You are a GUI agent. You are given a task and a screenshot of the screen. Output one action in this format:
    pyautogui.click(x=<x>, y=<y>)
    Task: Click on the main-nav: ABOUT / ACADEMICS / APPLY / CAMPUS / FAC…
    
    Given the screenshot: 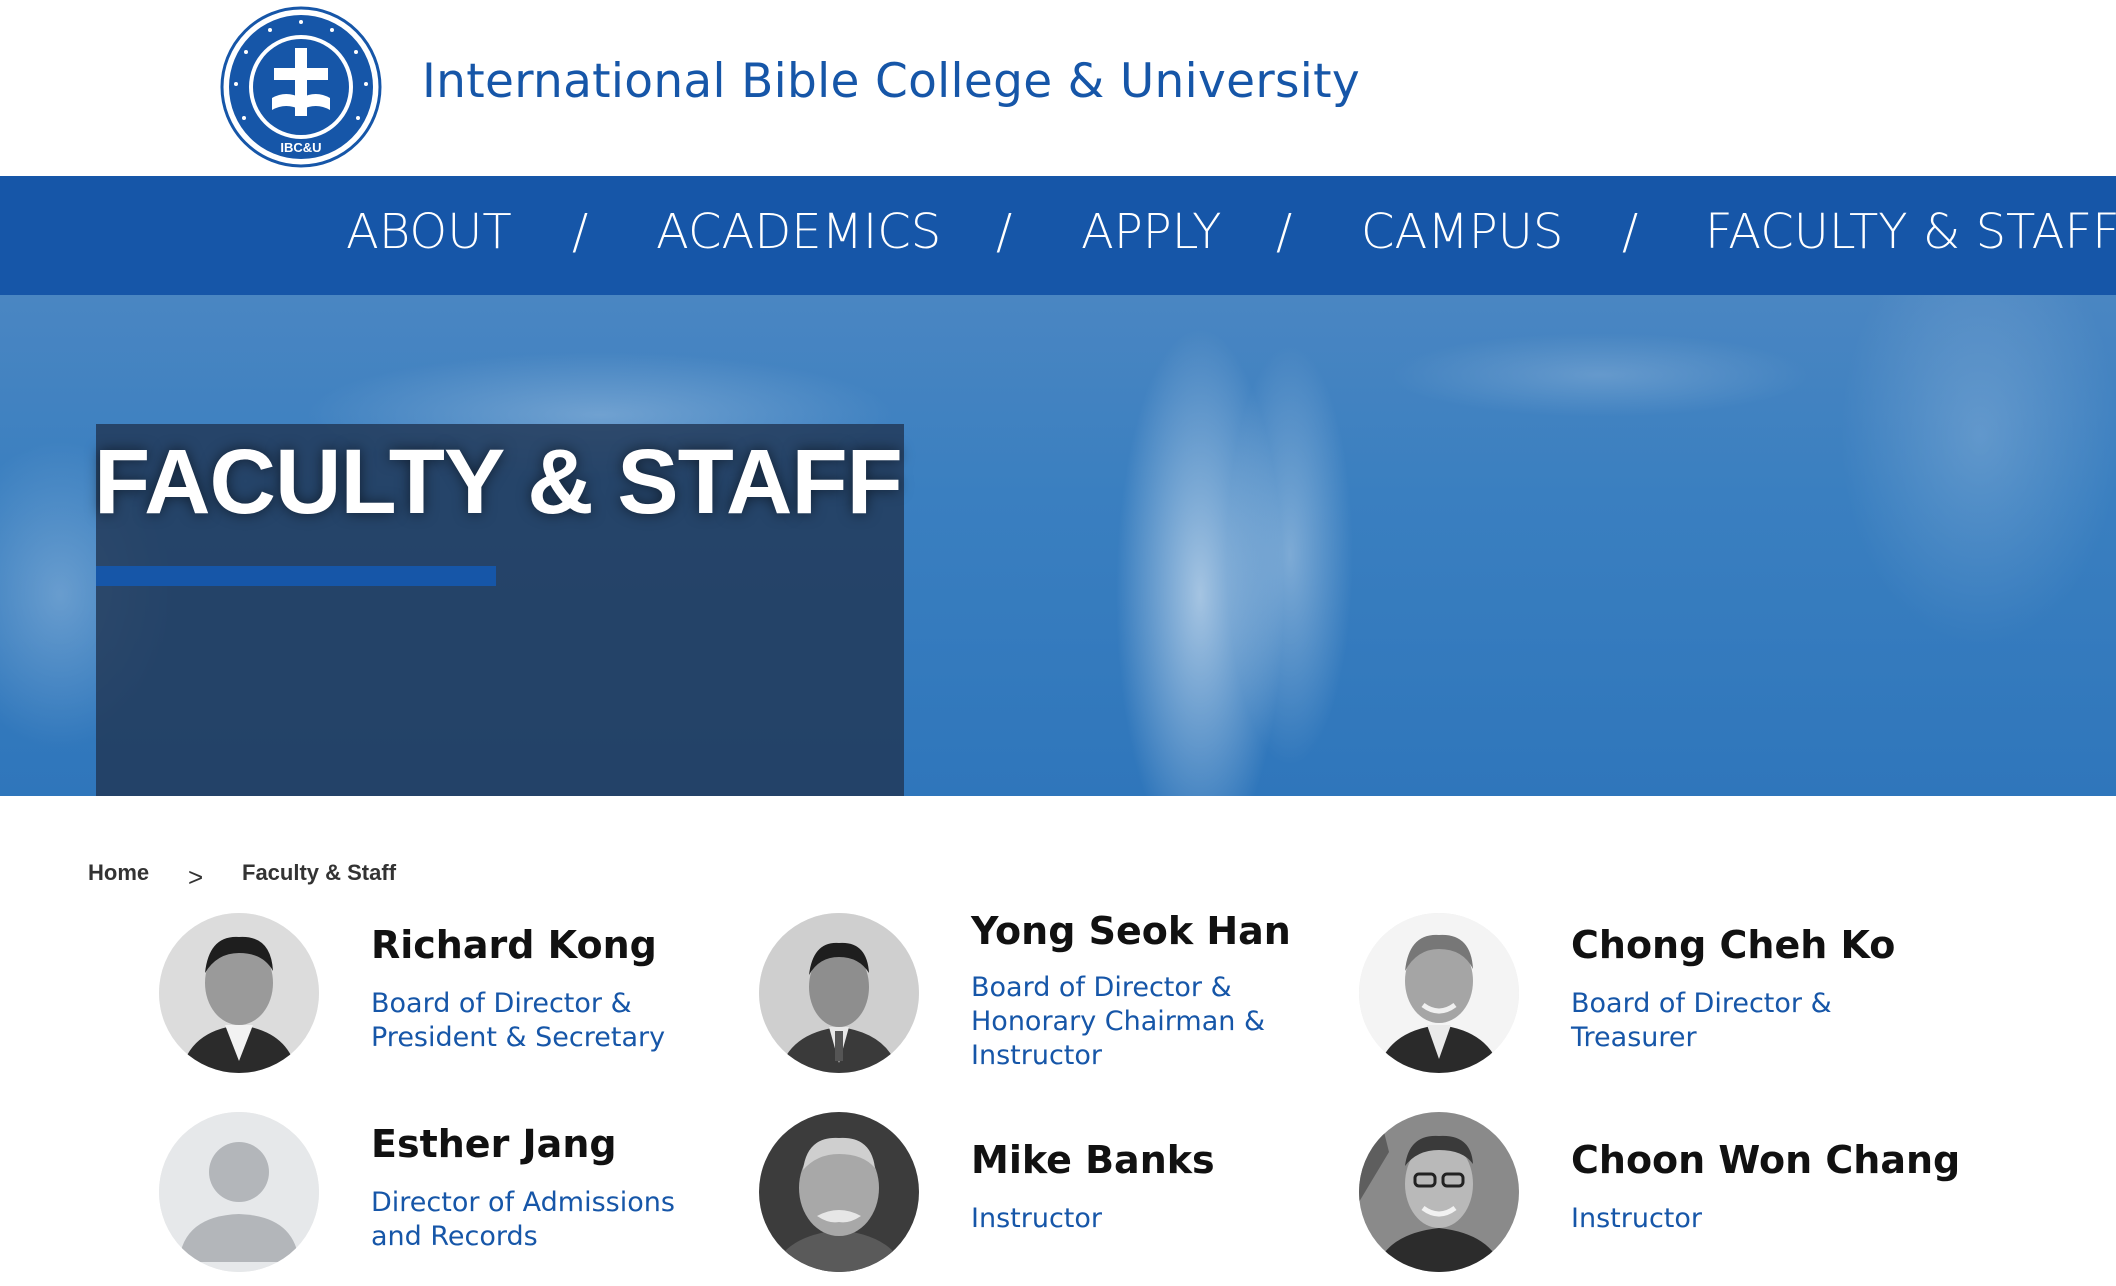 What is the action you would take?
    pyautogui.click(x=1058, y=235)
    